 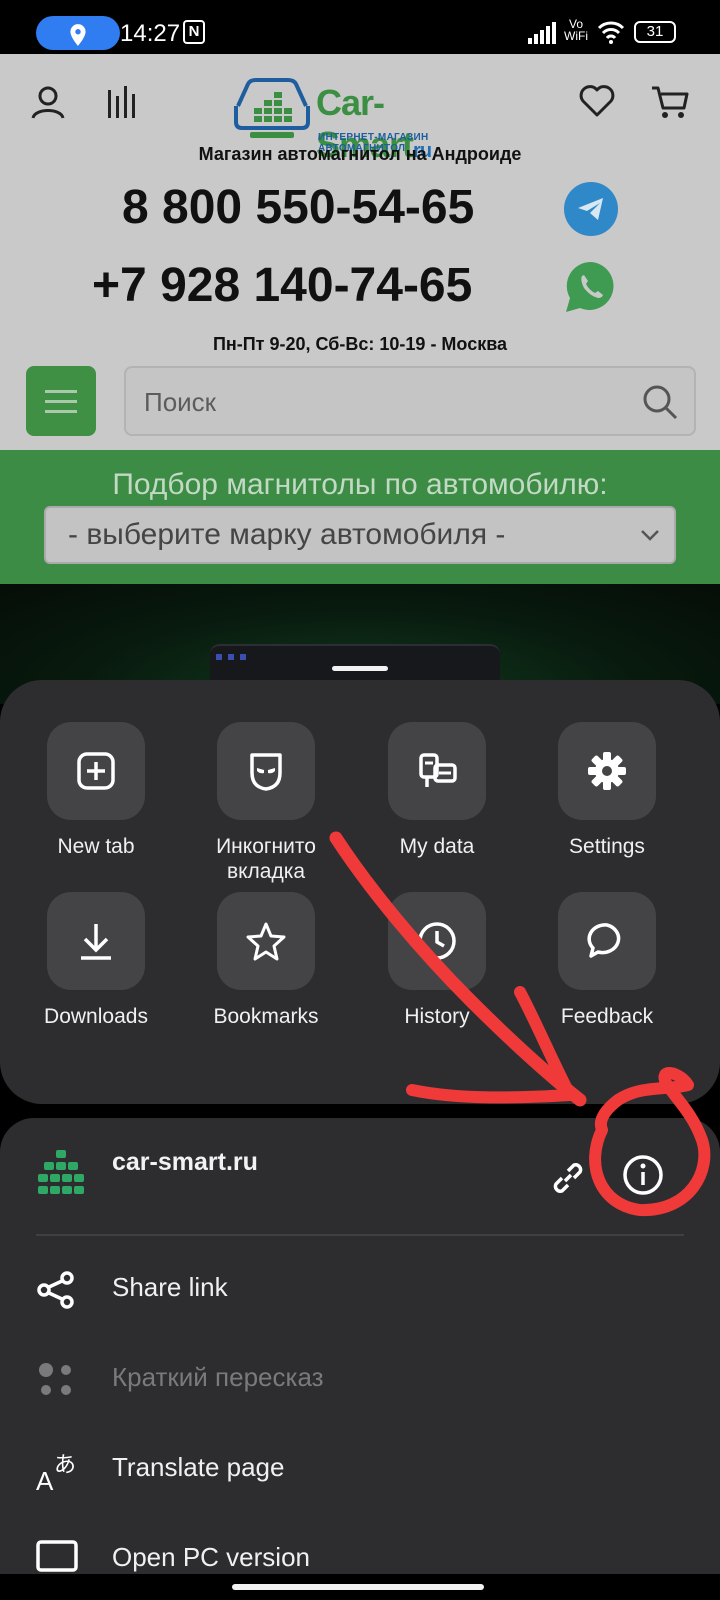 What do you see at coordinates (55, 1379) in the screenshot?
I see `summary-icon` at bounding box center [55, 1379].